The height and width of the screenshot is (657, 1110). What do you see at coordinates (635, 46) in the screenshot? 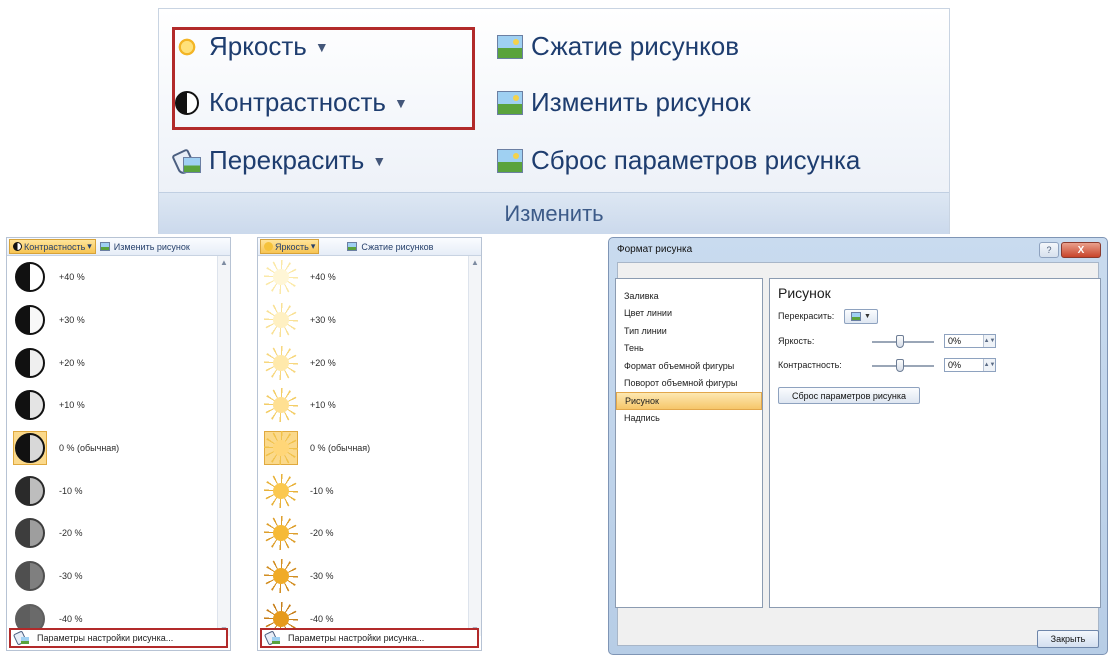
I see `compress-label: Сжатие рисунков` at bounding box center [635, 46].